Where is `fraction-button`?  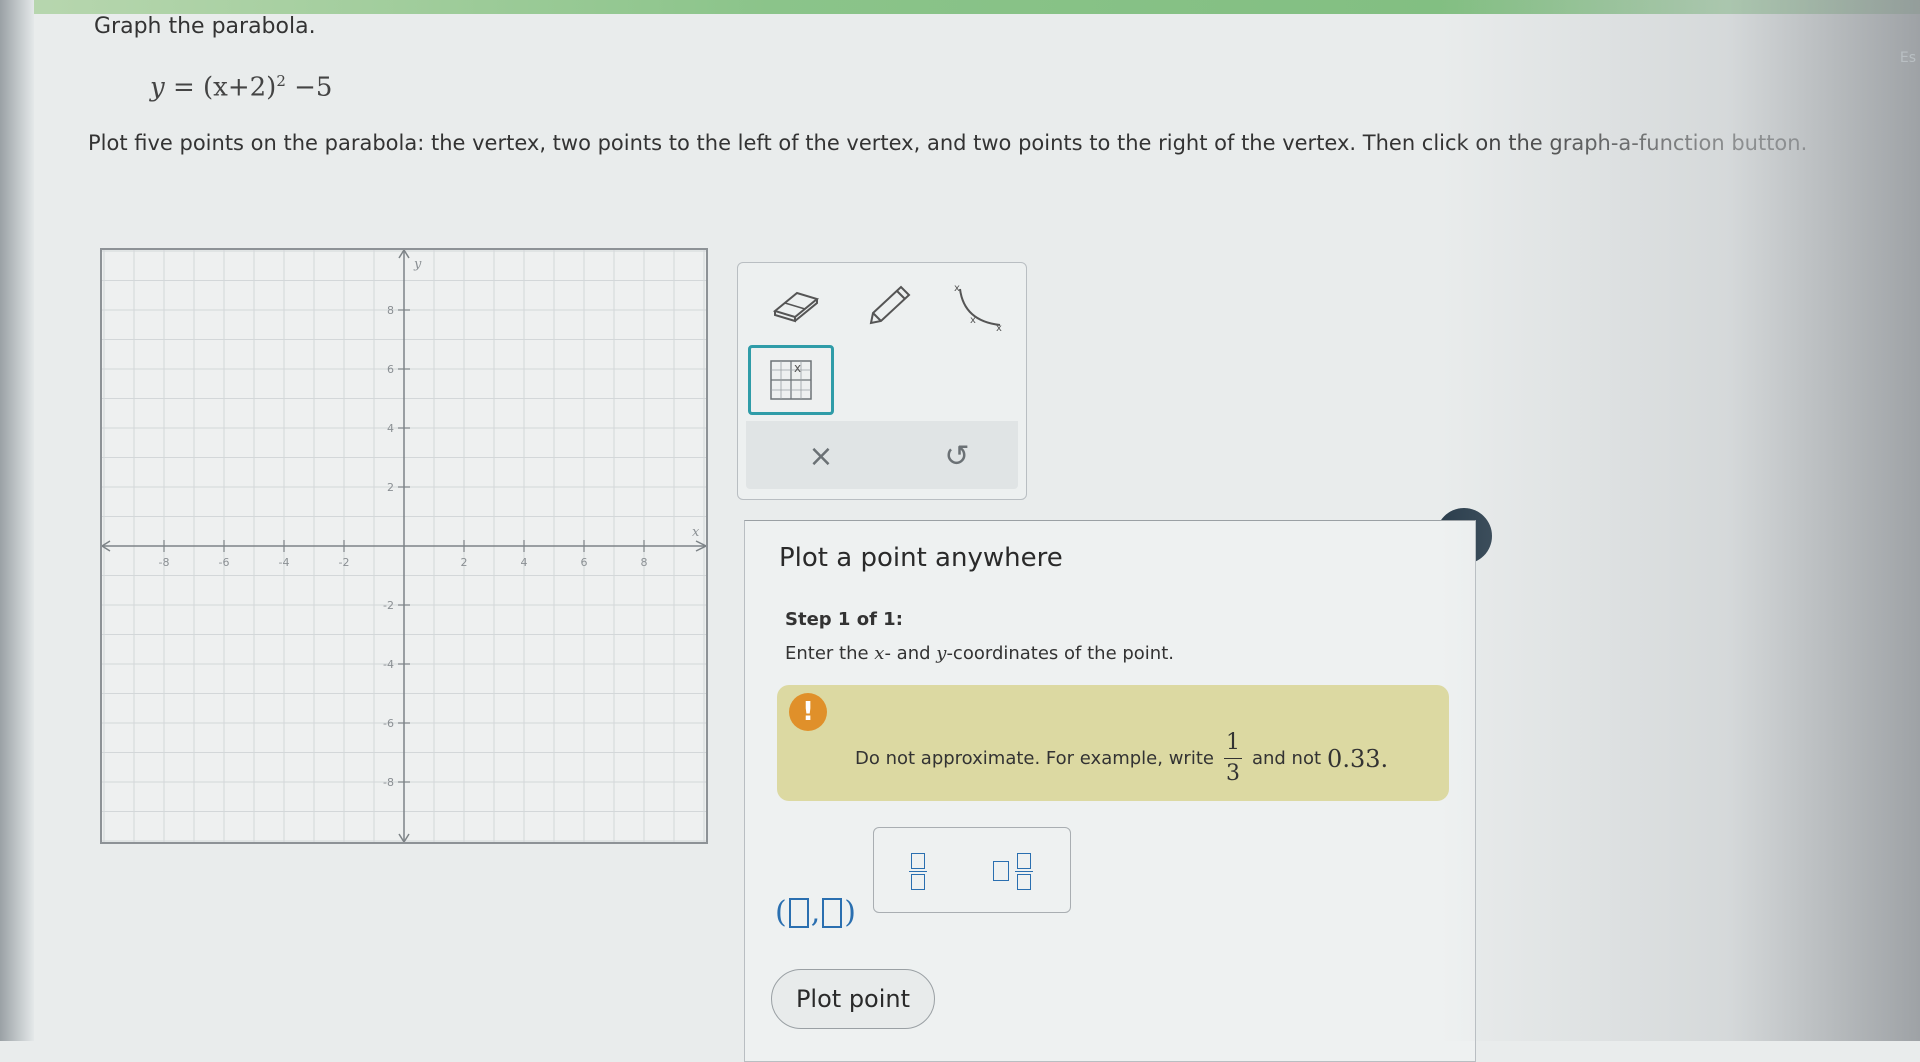 fraction-button is located at coordinates (918, 871).